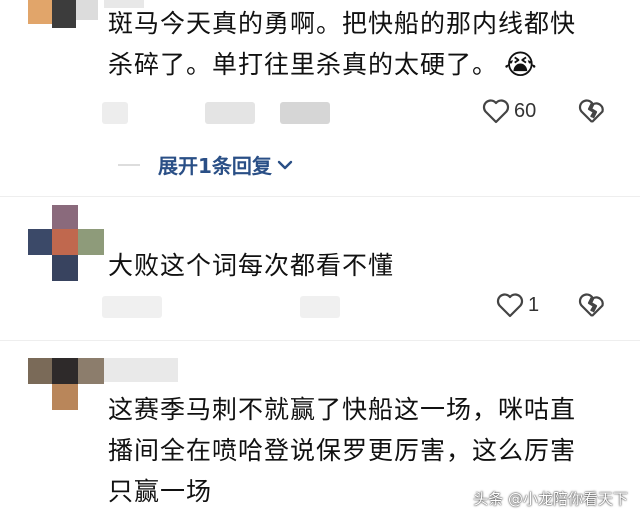 This screenshot has height=521, width=640. I want to click on watermark: 头条 @小龙陪你看天下, so click(550, 499).